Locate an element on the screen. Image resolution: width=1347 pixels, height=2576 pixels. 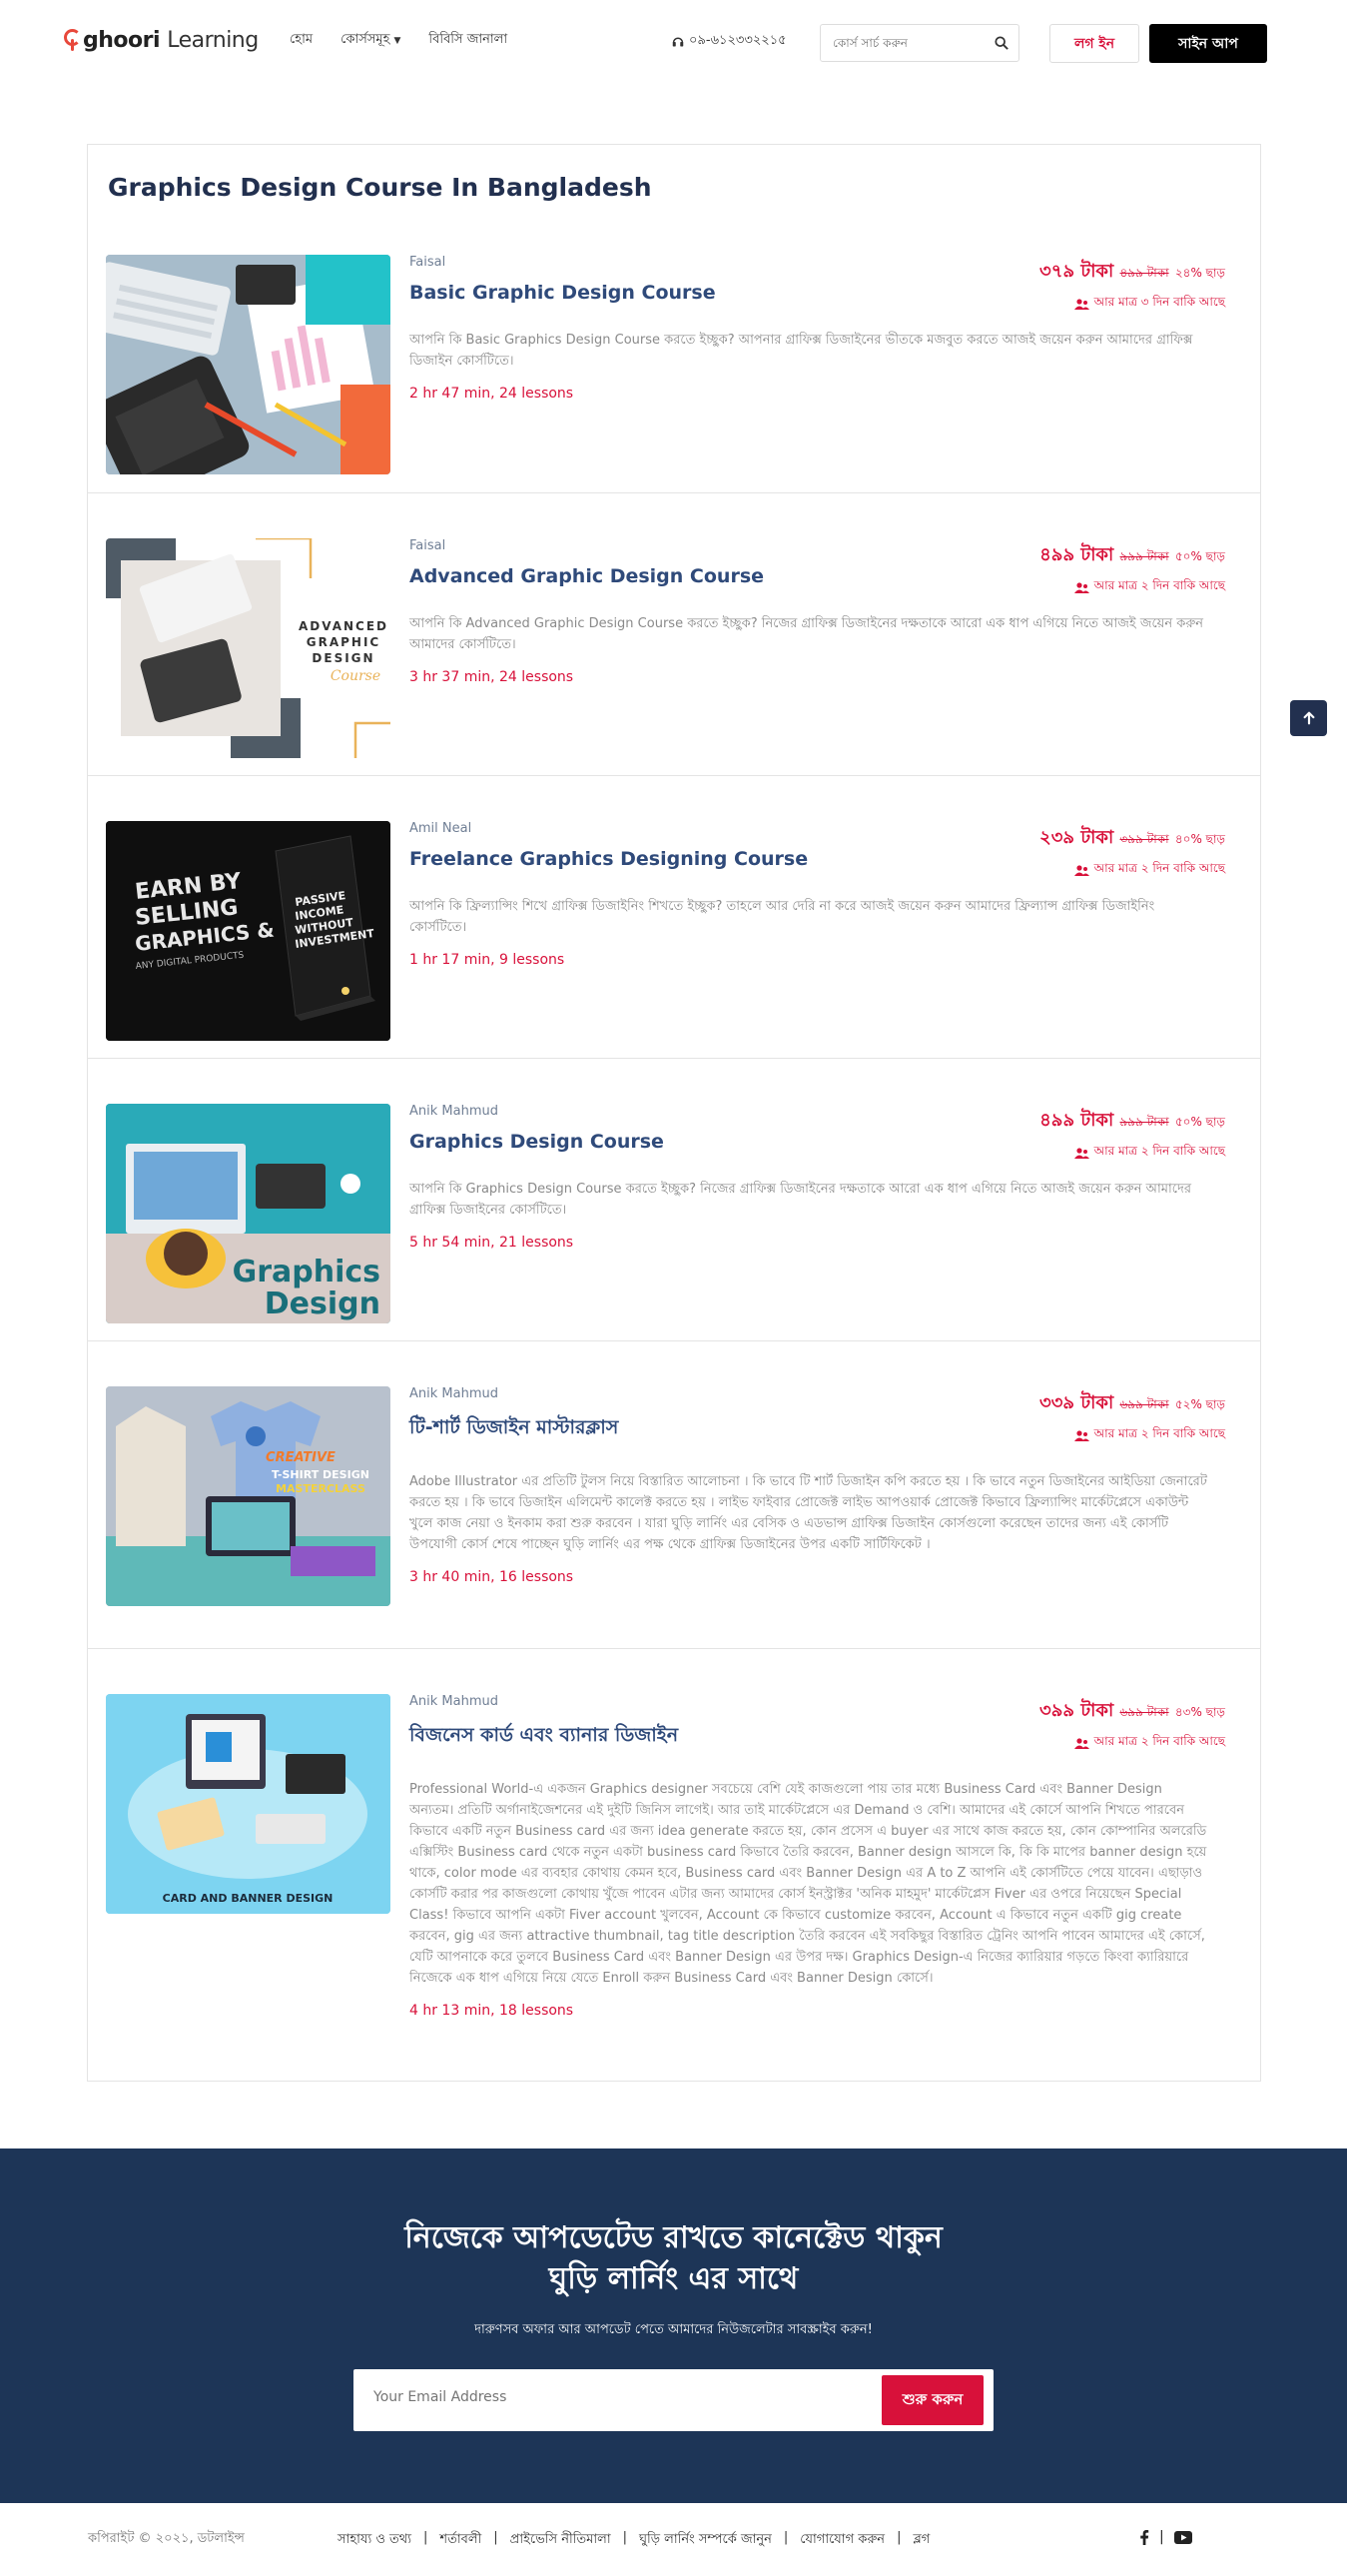
site-logo: ghoori Learning is located at coordinates (161, 40).